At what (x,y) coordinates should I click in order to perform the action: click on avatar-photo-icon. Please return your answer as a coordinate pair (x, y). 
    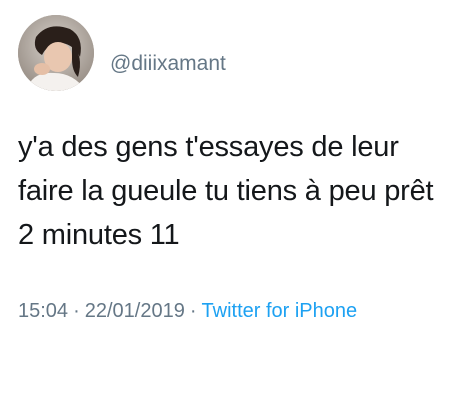
    Looking at the image, I should click on (56, 53).